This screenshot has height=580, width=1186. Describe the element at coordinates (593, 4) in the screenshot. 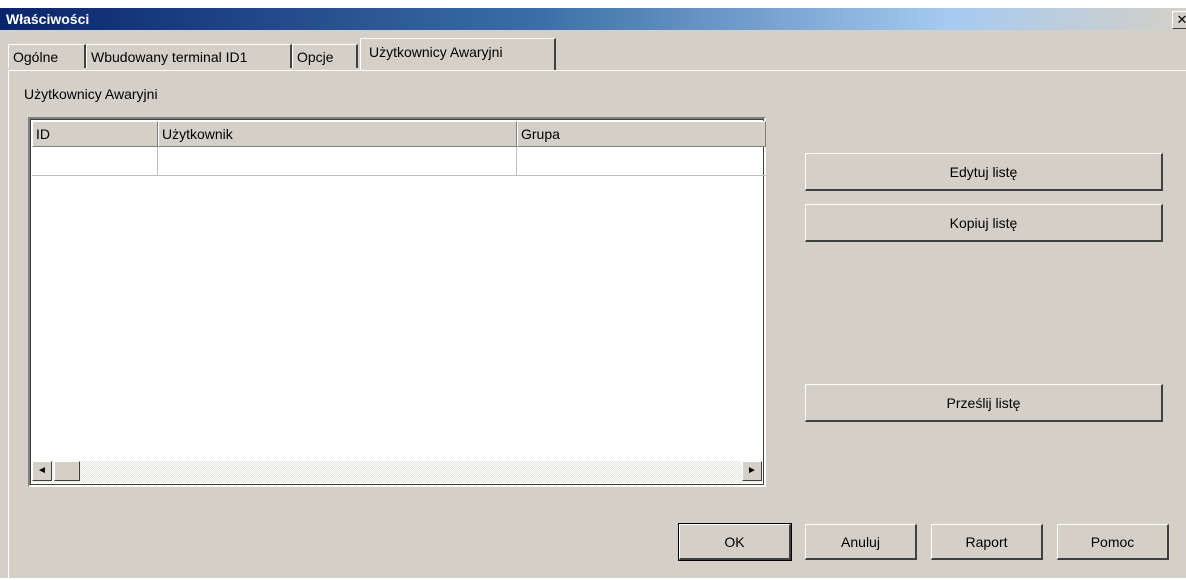

I see `top-strip` at that location.